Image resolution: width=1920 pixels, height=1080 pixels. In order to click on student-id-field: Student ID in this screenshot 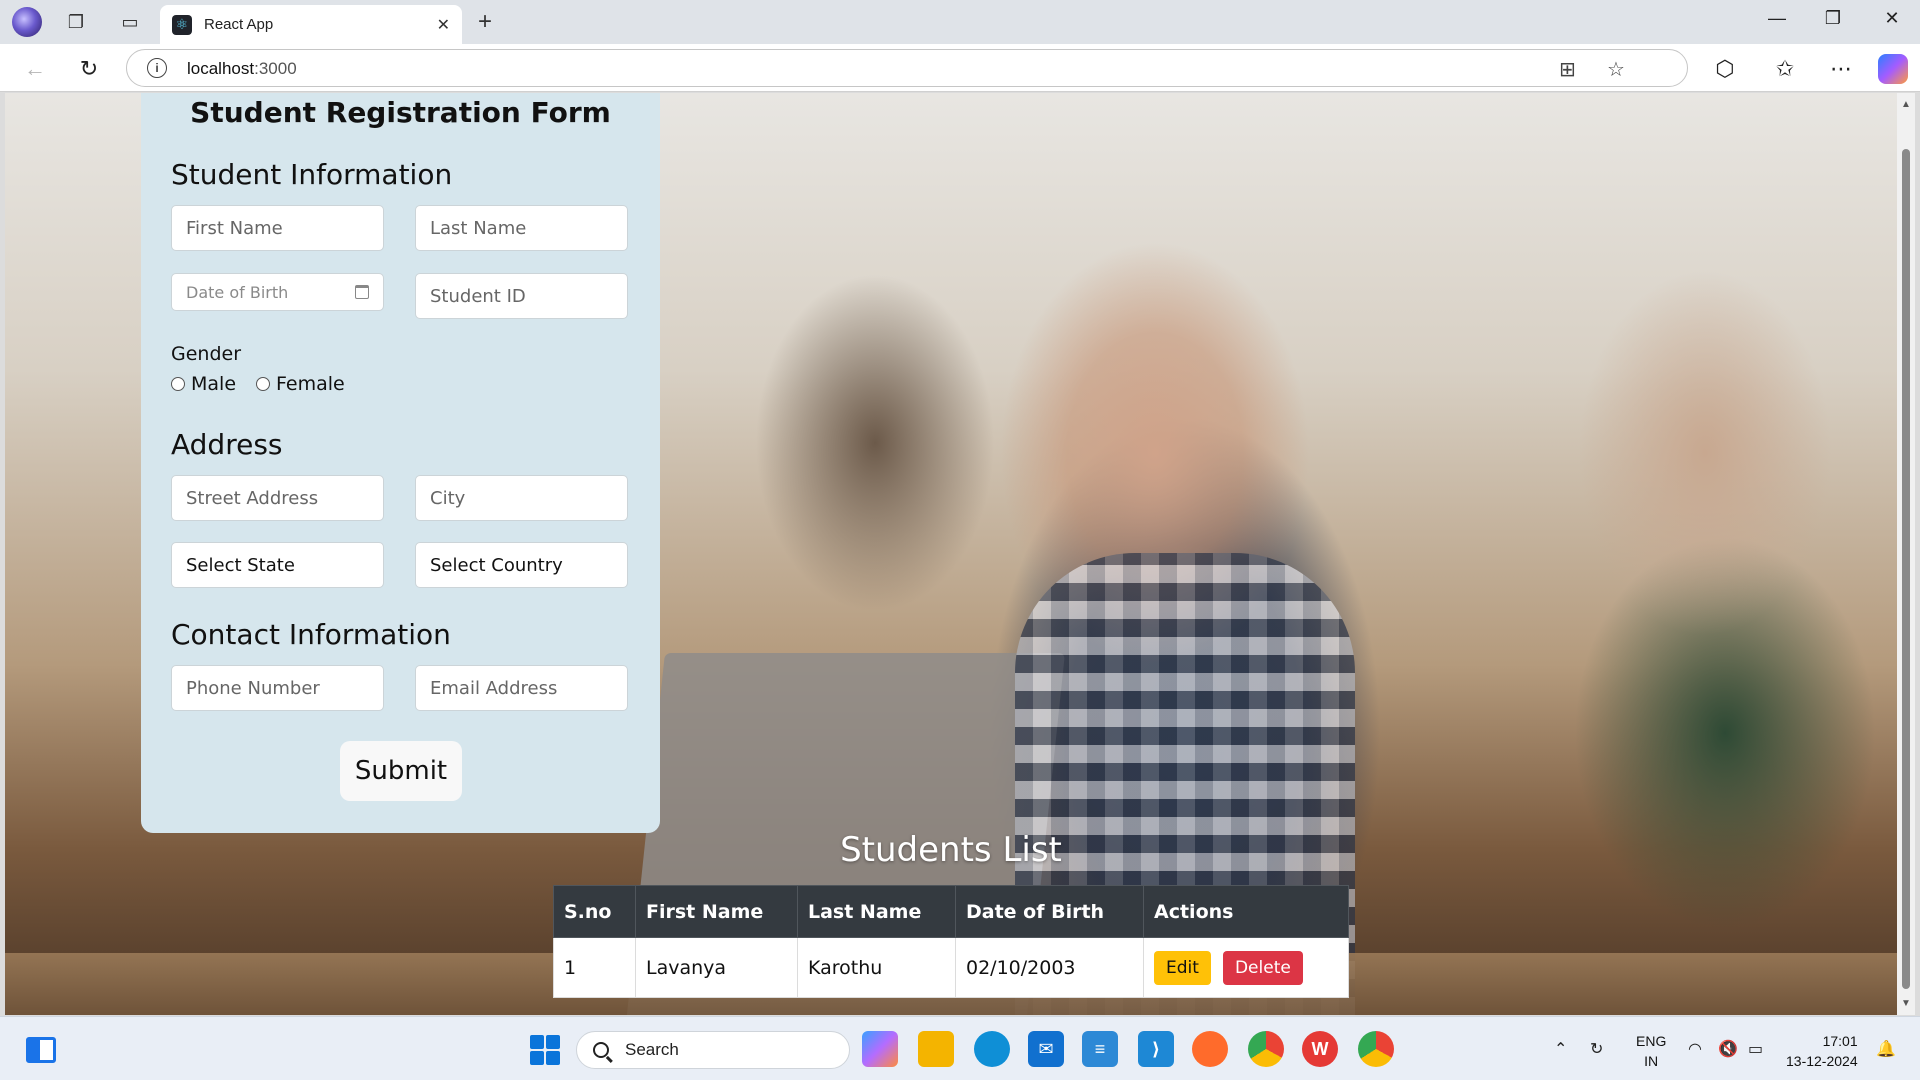, I will do `click(521, 296)`.